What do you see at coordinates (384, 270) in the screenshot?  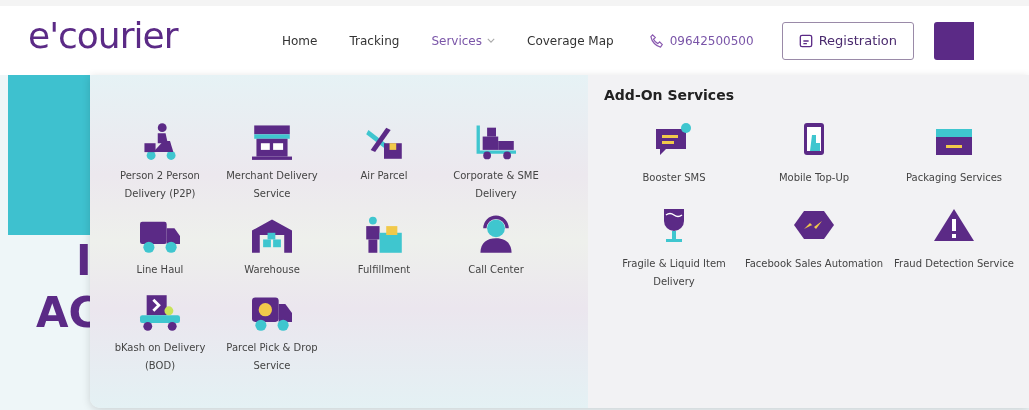 I see `service-label: Fulfillment` at bounding box center [384, 270].